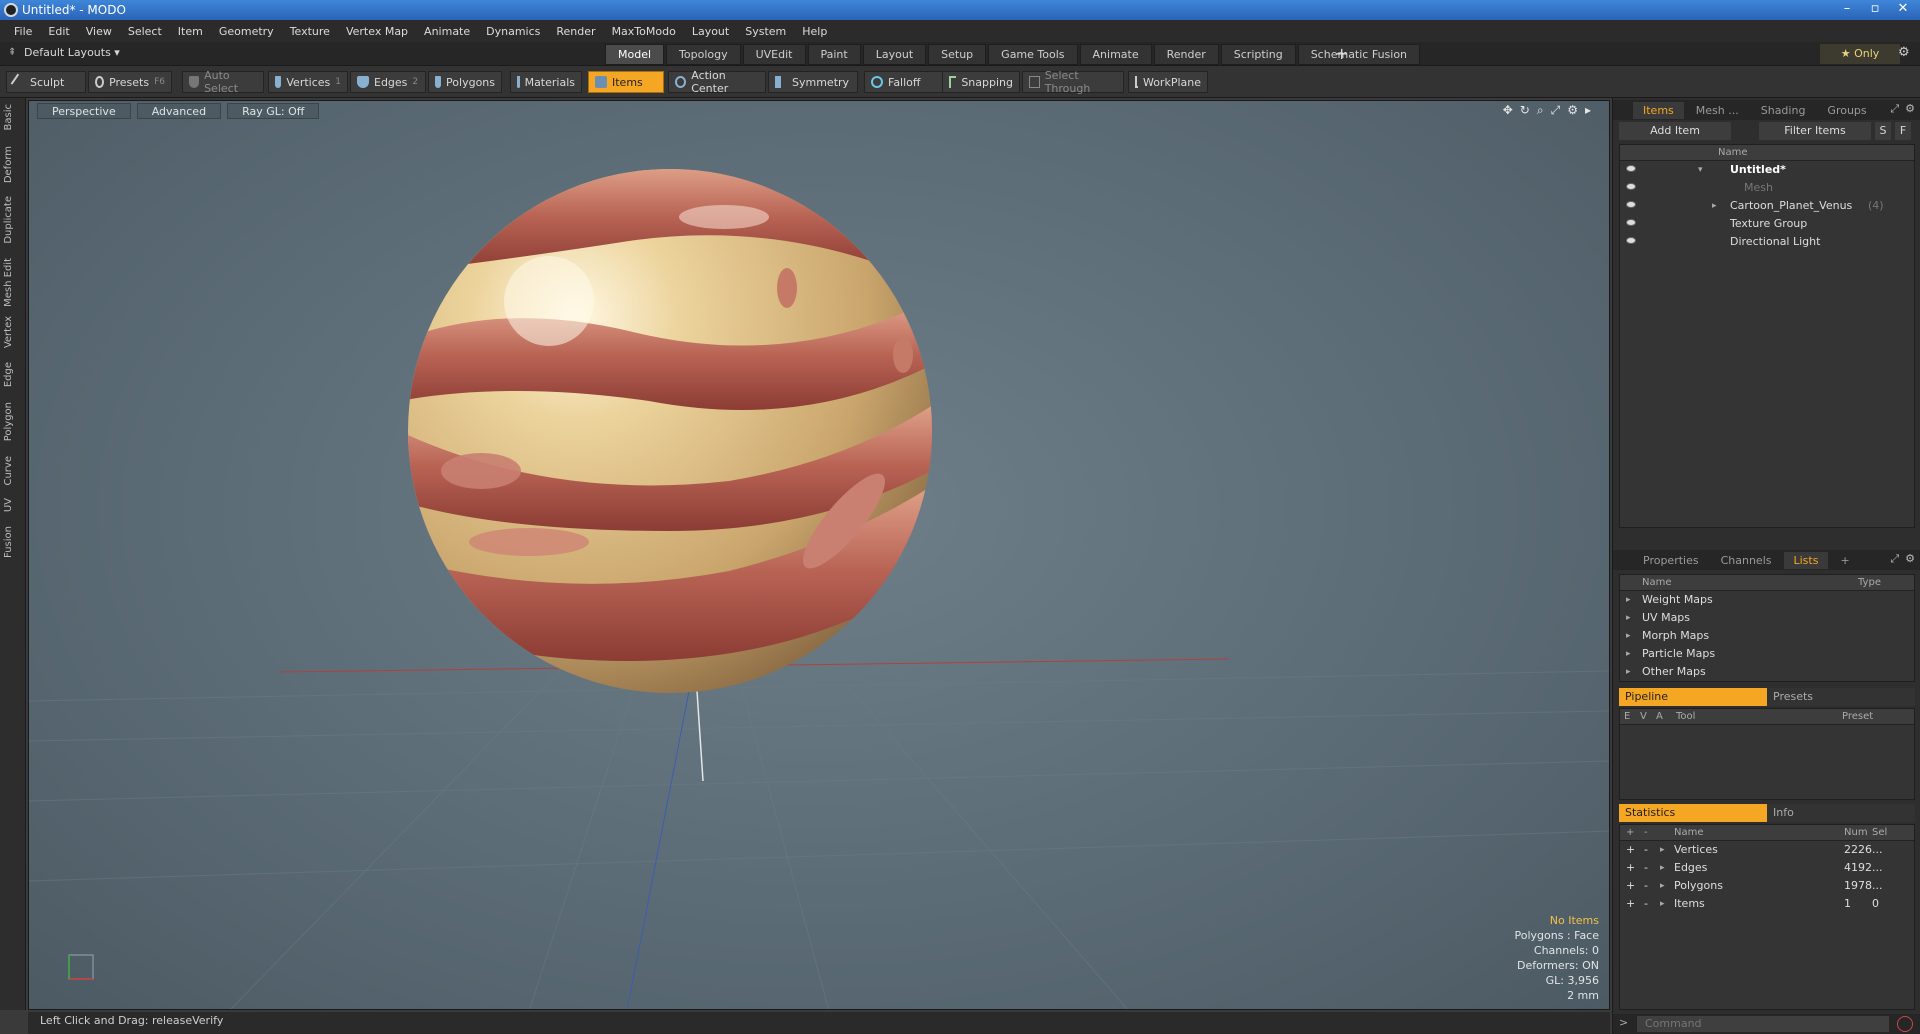  What do you see at coordinates (13, 117) in the screenshot?
I see `vtab-basic: Basic` at bounding box center [13, 117].